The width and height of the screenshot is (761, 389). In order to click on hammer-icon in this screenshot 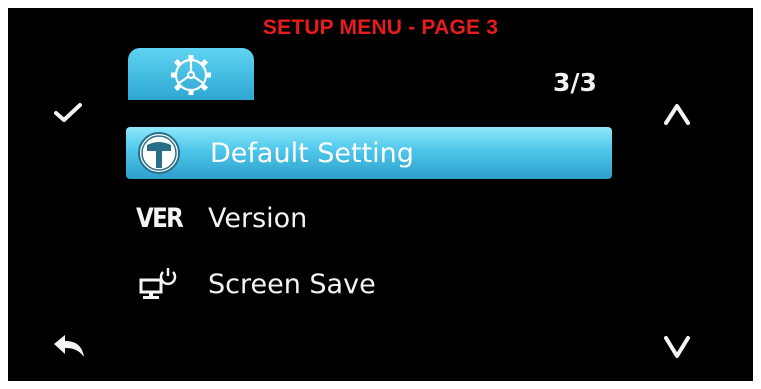, I will do `click(159, 153)`.